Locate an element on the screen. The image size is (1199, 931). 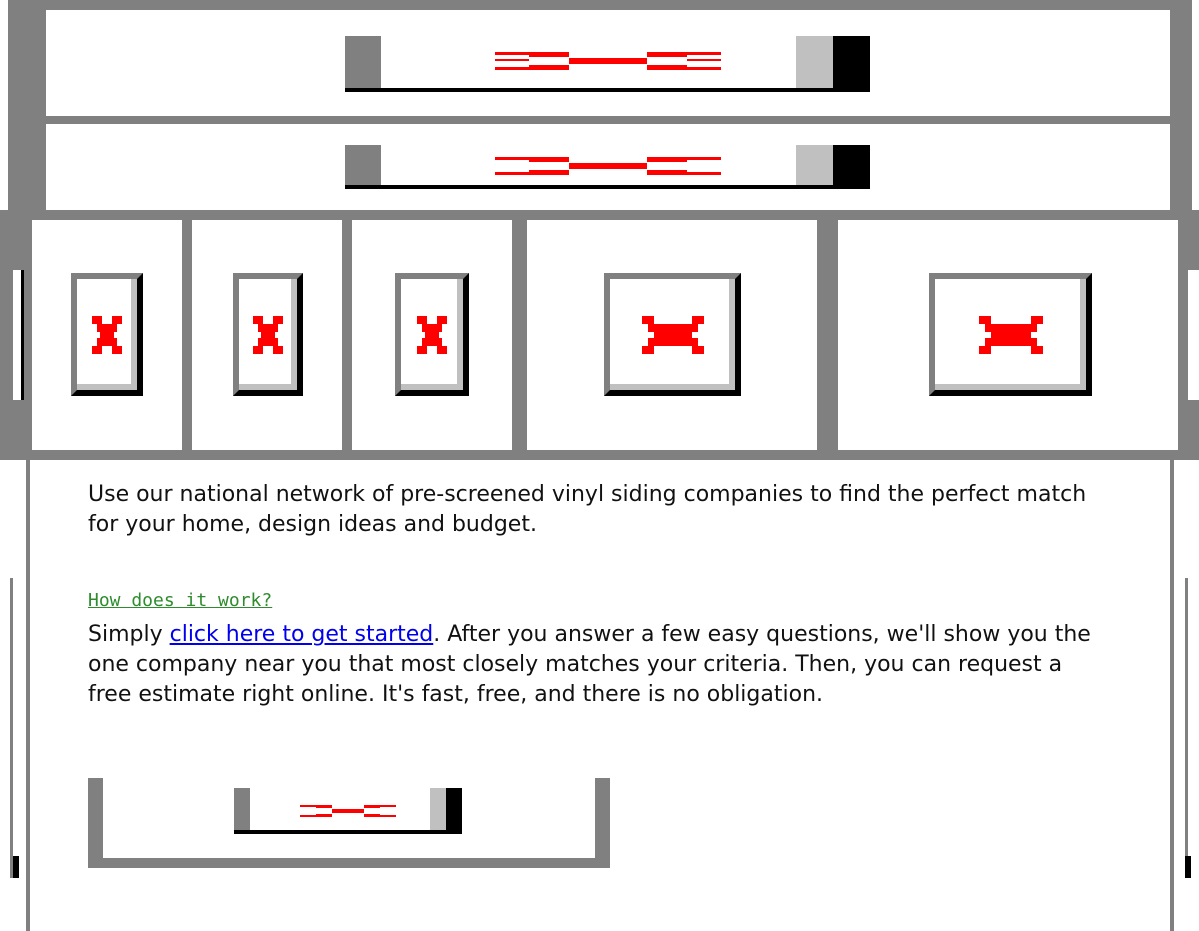
right-edge-image is located at coordinates (1192, 335).